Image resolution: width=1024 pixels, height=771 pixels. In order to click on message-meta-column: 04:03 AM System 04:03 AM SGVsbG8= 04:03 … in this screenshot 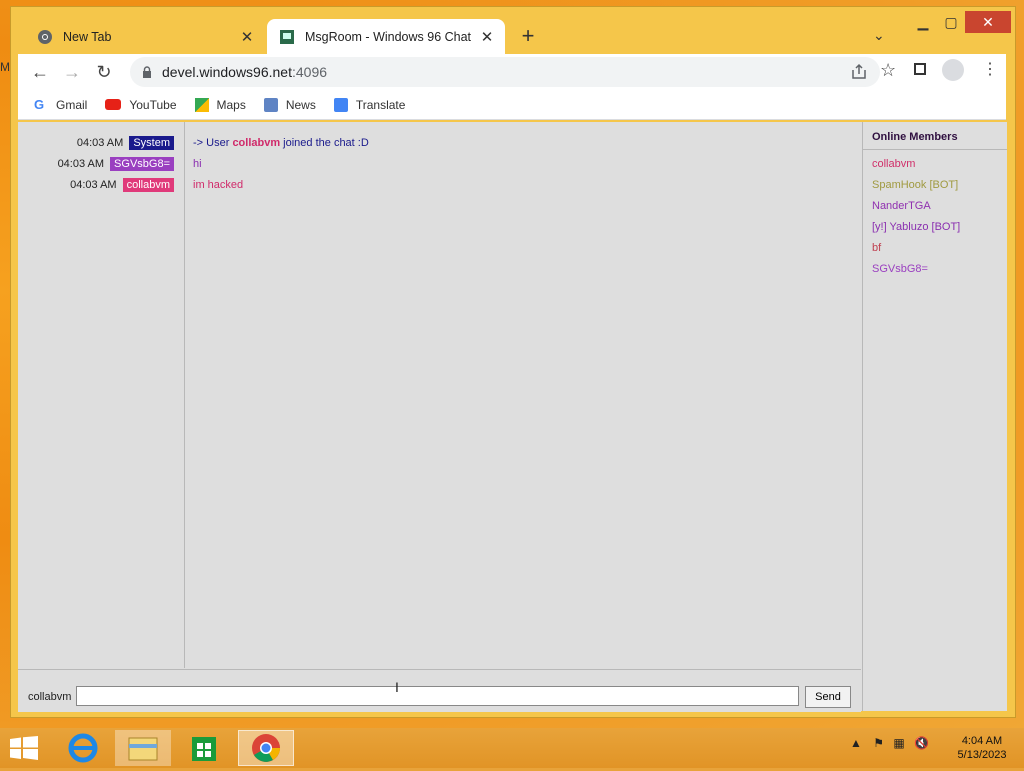, I will do `click(101, 395)`.